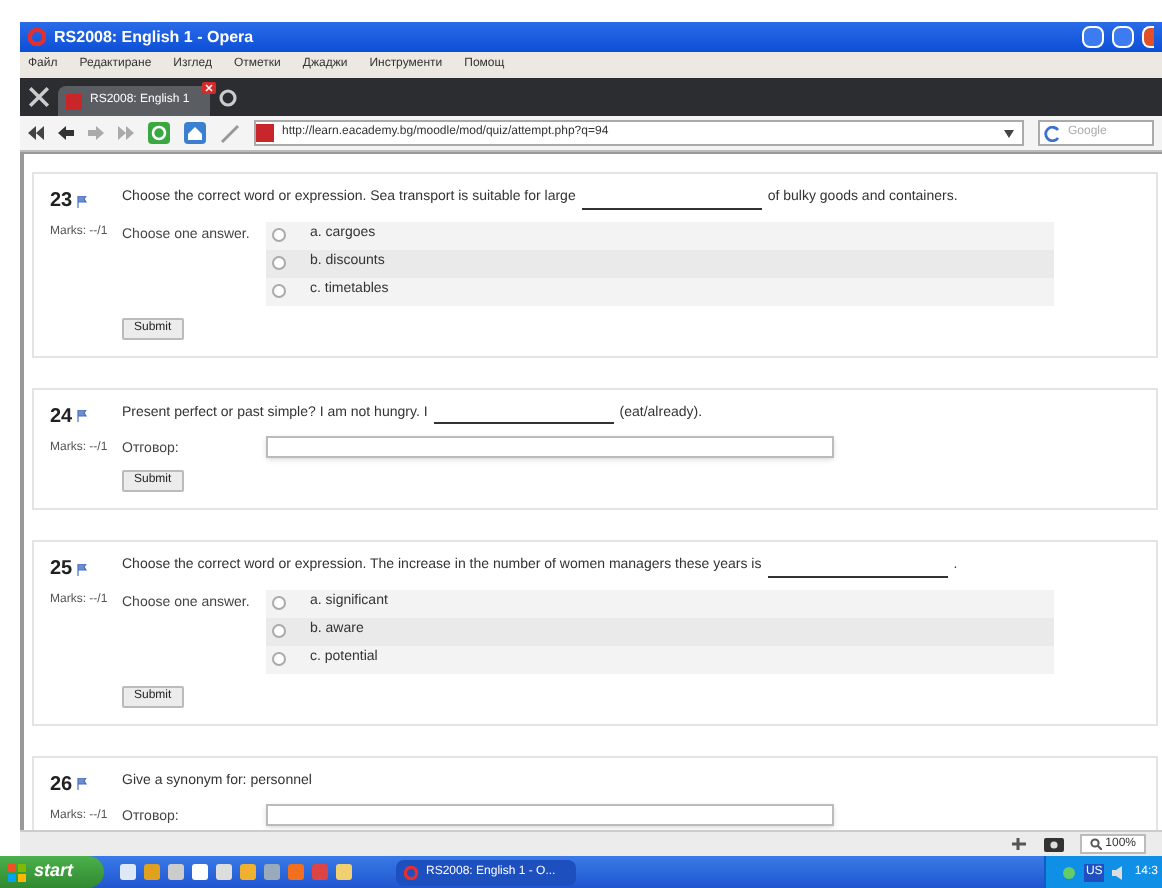 The width and height of the screenshot is (1162, 888). What do you see at coordinates (1009, 133) in the screenshot?
I see `dropdown-icon` at bounding box center [1009, 133].